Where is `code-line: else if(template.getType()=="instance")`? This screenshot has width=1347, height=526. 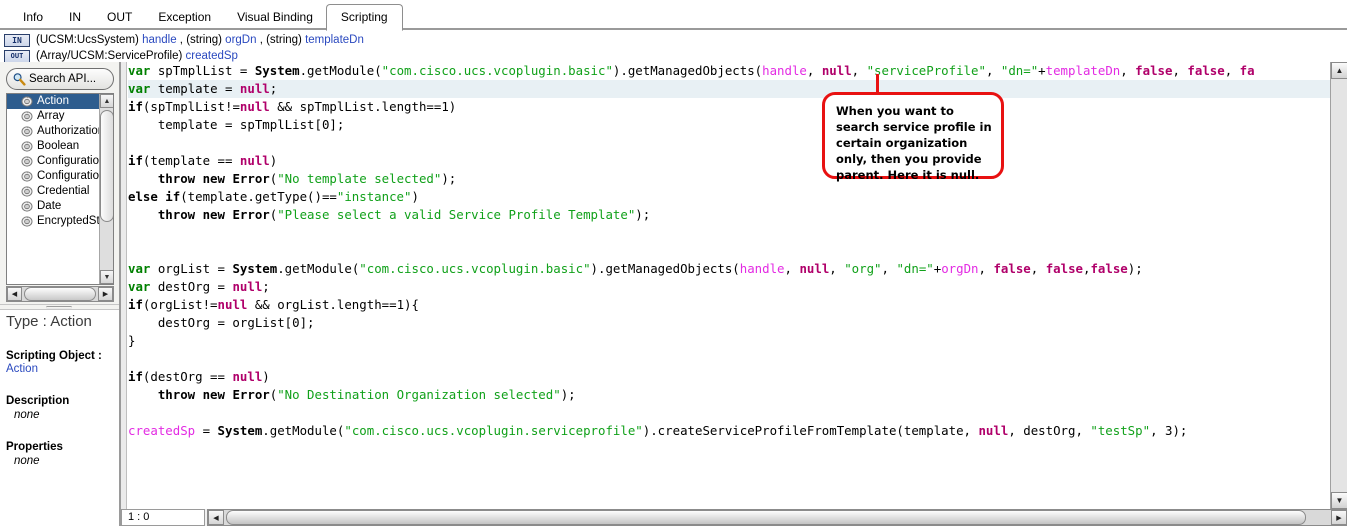
code-line: else if(template.getType()=="instance") is located at coordinates (731, 197).